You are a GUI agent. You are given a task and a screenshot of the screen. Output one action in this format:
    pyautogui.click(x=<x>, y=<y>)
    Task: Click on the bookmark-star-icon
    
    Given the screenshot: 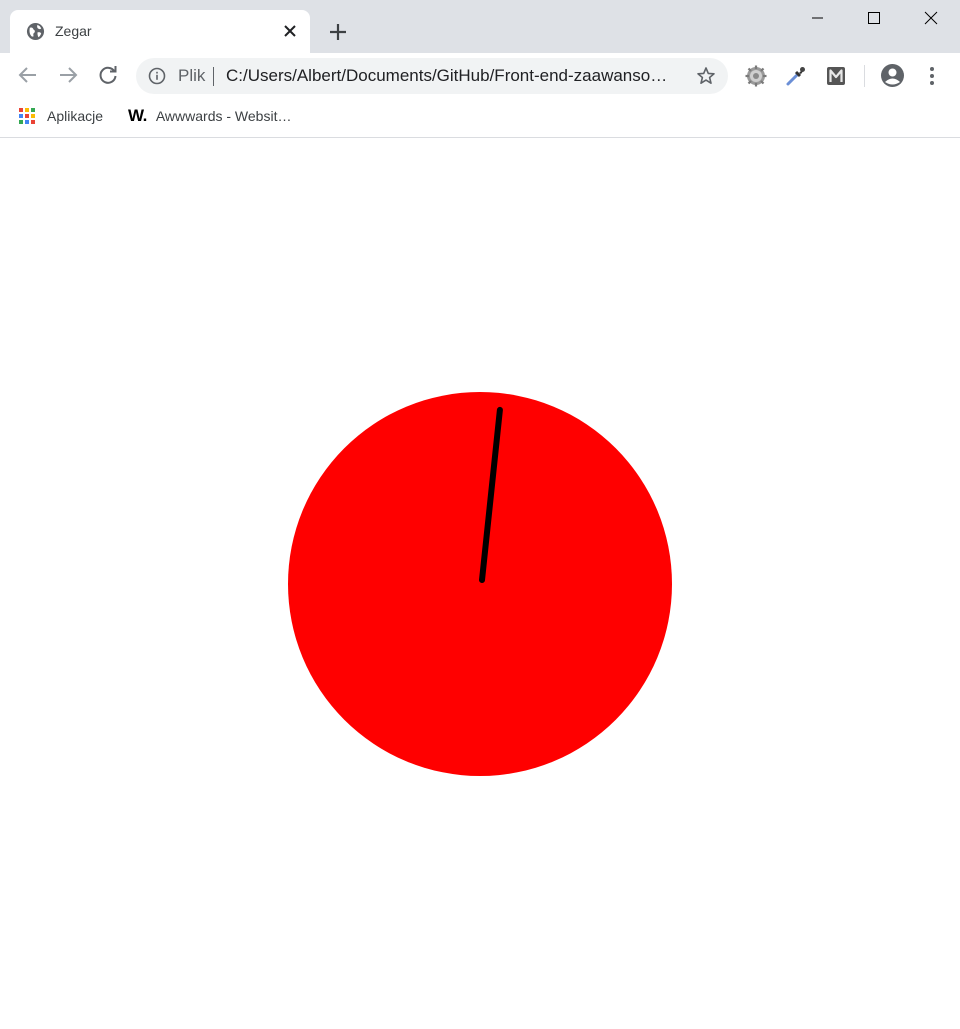 What is the action you would take?
    pyautogui.click(x=706, y=76)
    